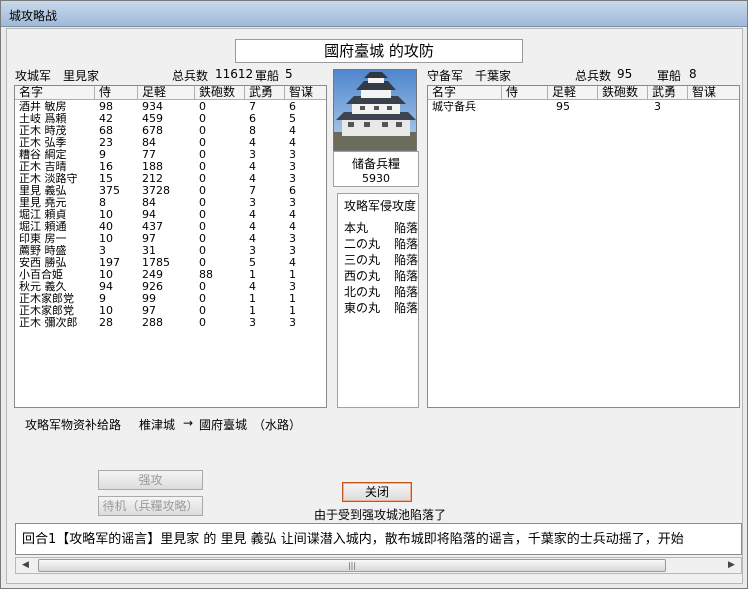 The image size is (748, 589). What do you see at coordinates (292, 119) in the screenshot?
I see `attacker-cell-5: 5` at bounding box center [292, 119].